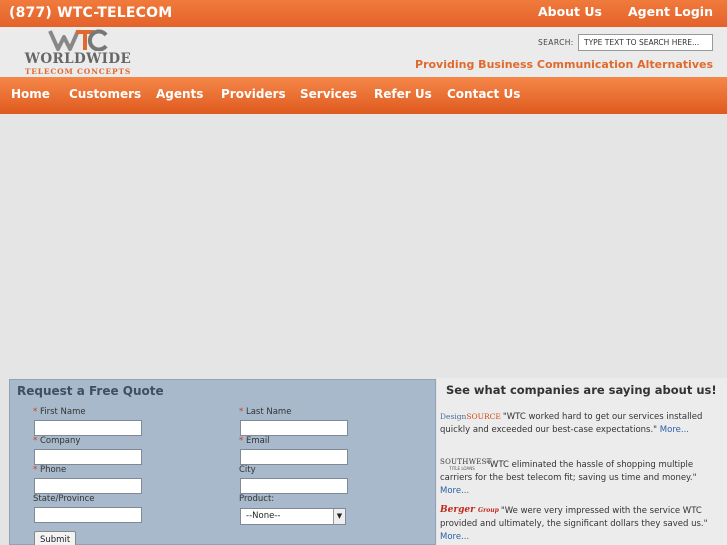 This screenshot has width=727, height=545. I want to click on last-name-field, so click(294, 428).